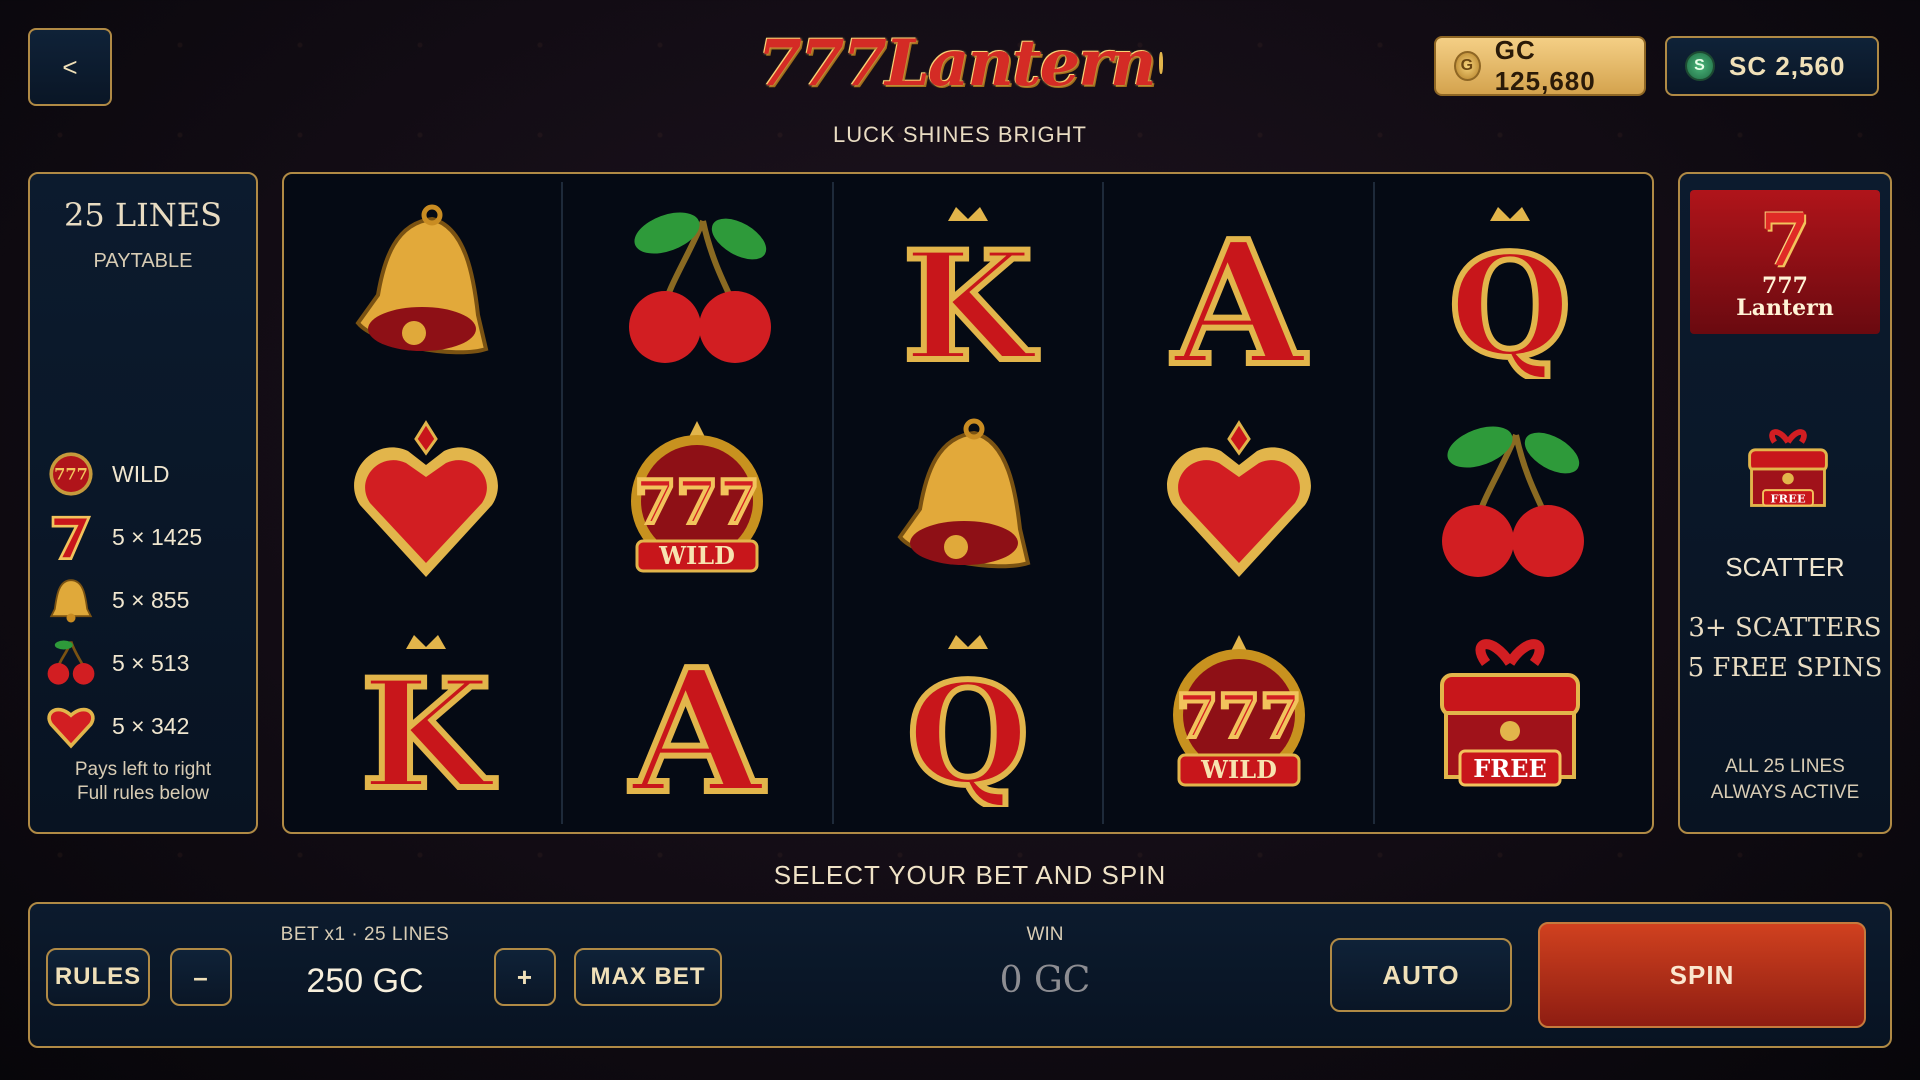  I want to click on lines-title: 25 LINES, so click(143, 215).